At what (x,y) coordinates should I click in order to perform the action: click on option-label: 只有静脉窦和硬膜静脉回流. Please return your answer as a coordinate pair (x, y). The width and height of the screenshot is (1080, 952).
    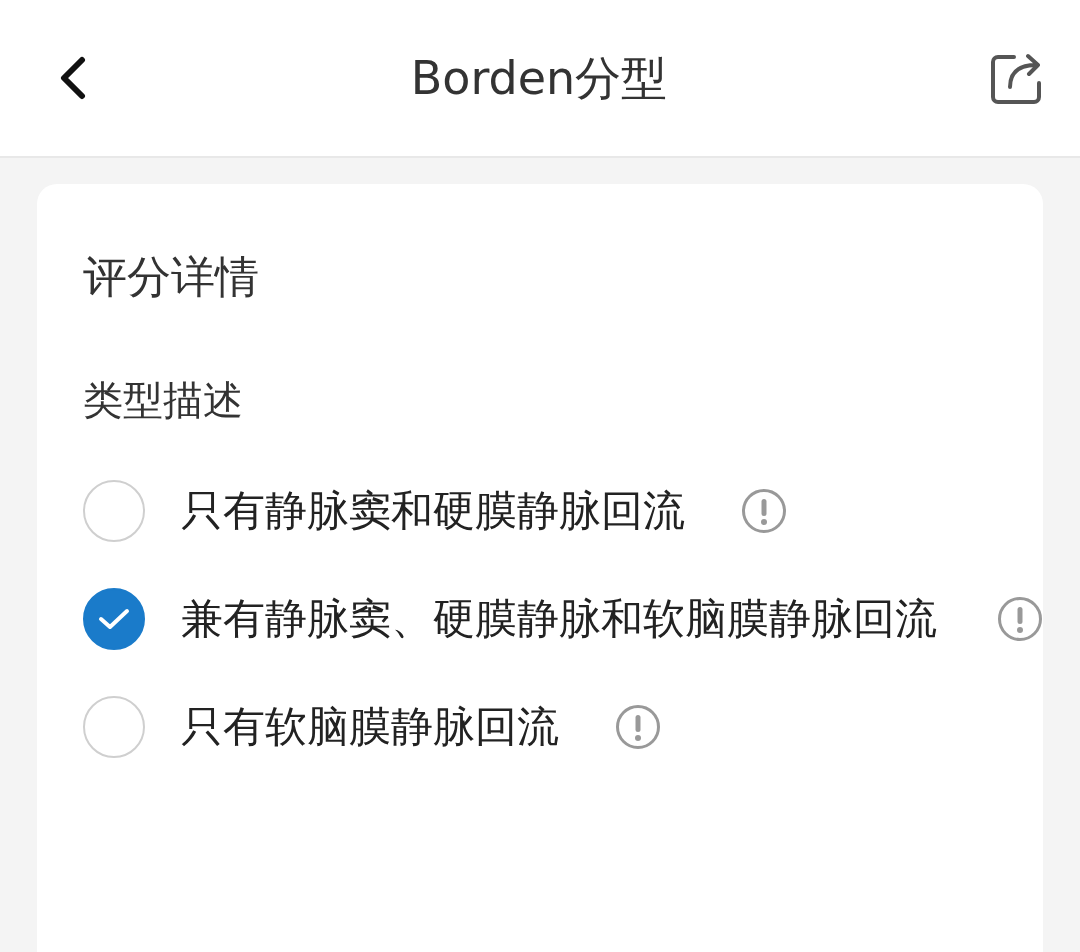
    Looking at the image, I should click on (433, 511).